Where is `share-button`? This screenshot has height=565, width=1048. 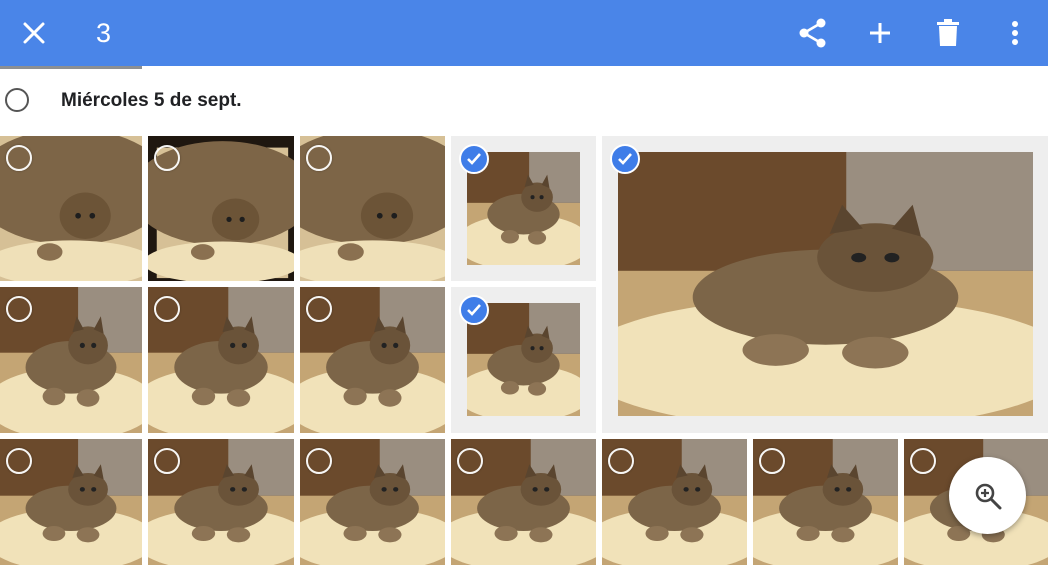 share-button is located at coordinates (813, 33).